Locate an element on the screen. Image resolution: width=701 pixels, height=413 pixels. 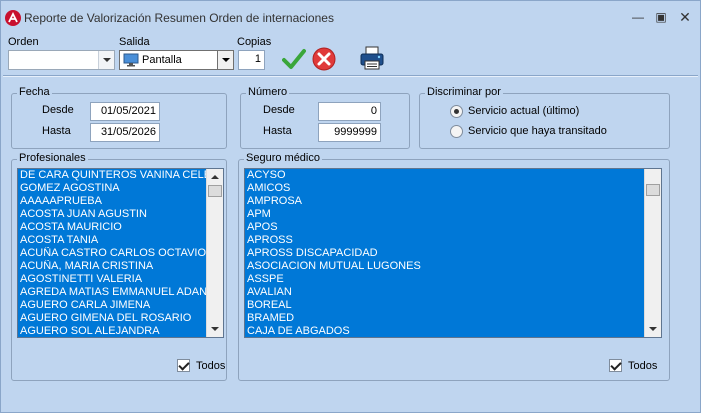
seguro-todos-checkbox is located at coordinates (615, 365).